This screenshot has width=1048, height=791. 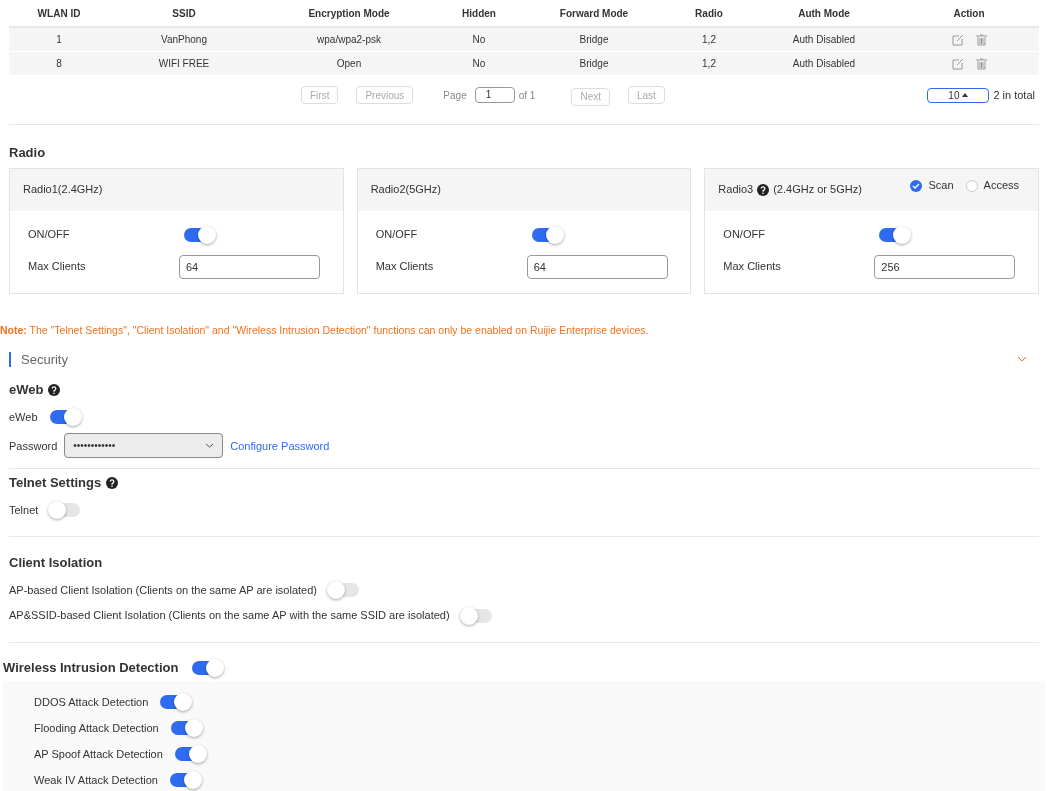 I want to click on section-title: Radio, so click(x=28, y=153).